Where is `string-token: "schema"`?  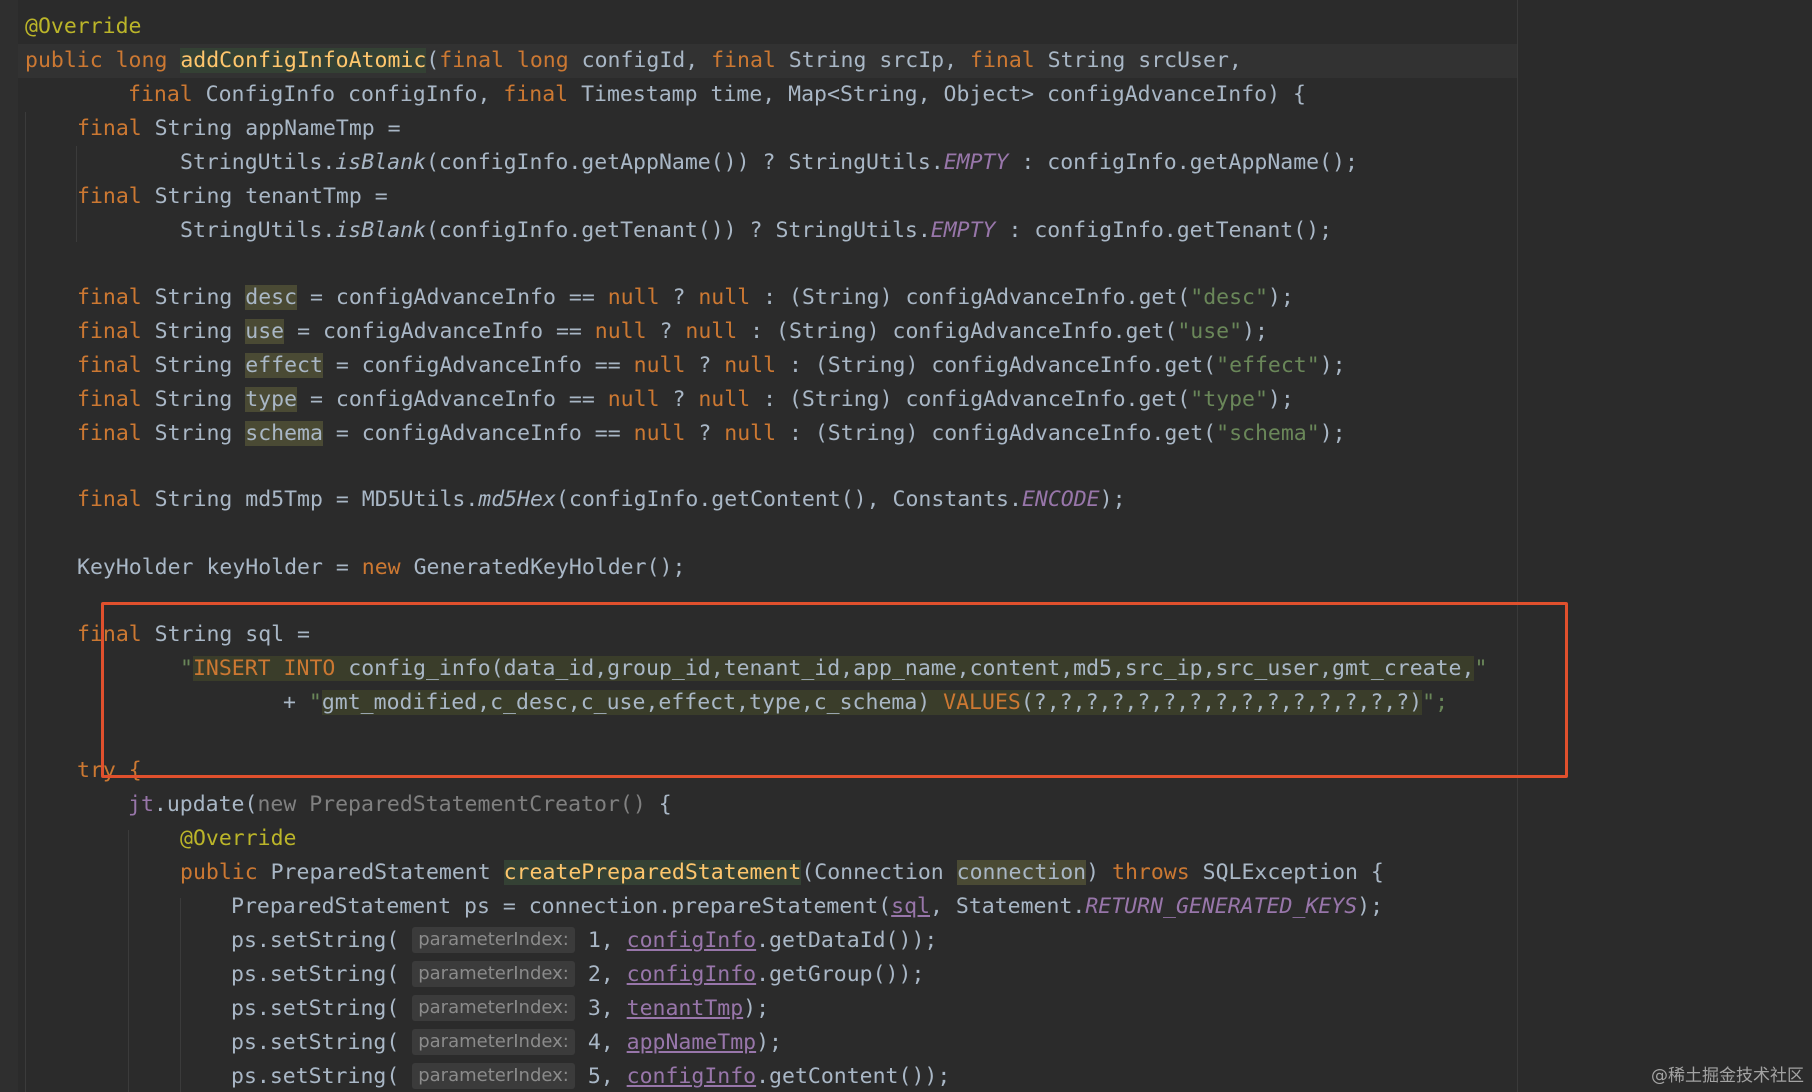
string-token: "schema" is located at coordinates (1268, 433).